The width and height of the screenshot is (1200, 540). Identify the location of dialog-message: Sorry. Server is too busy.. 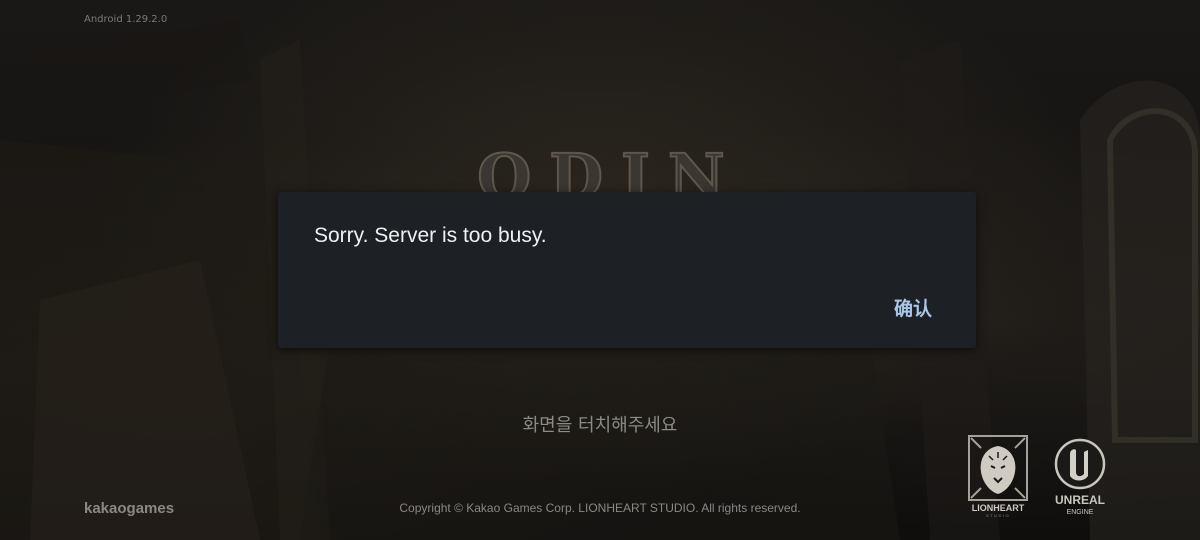
(430, 235).